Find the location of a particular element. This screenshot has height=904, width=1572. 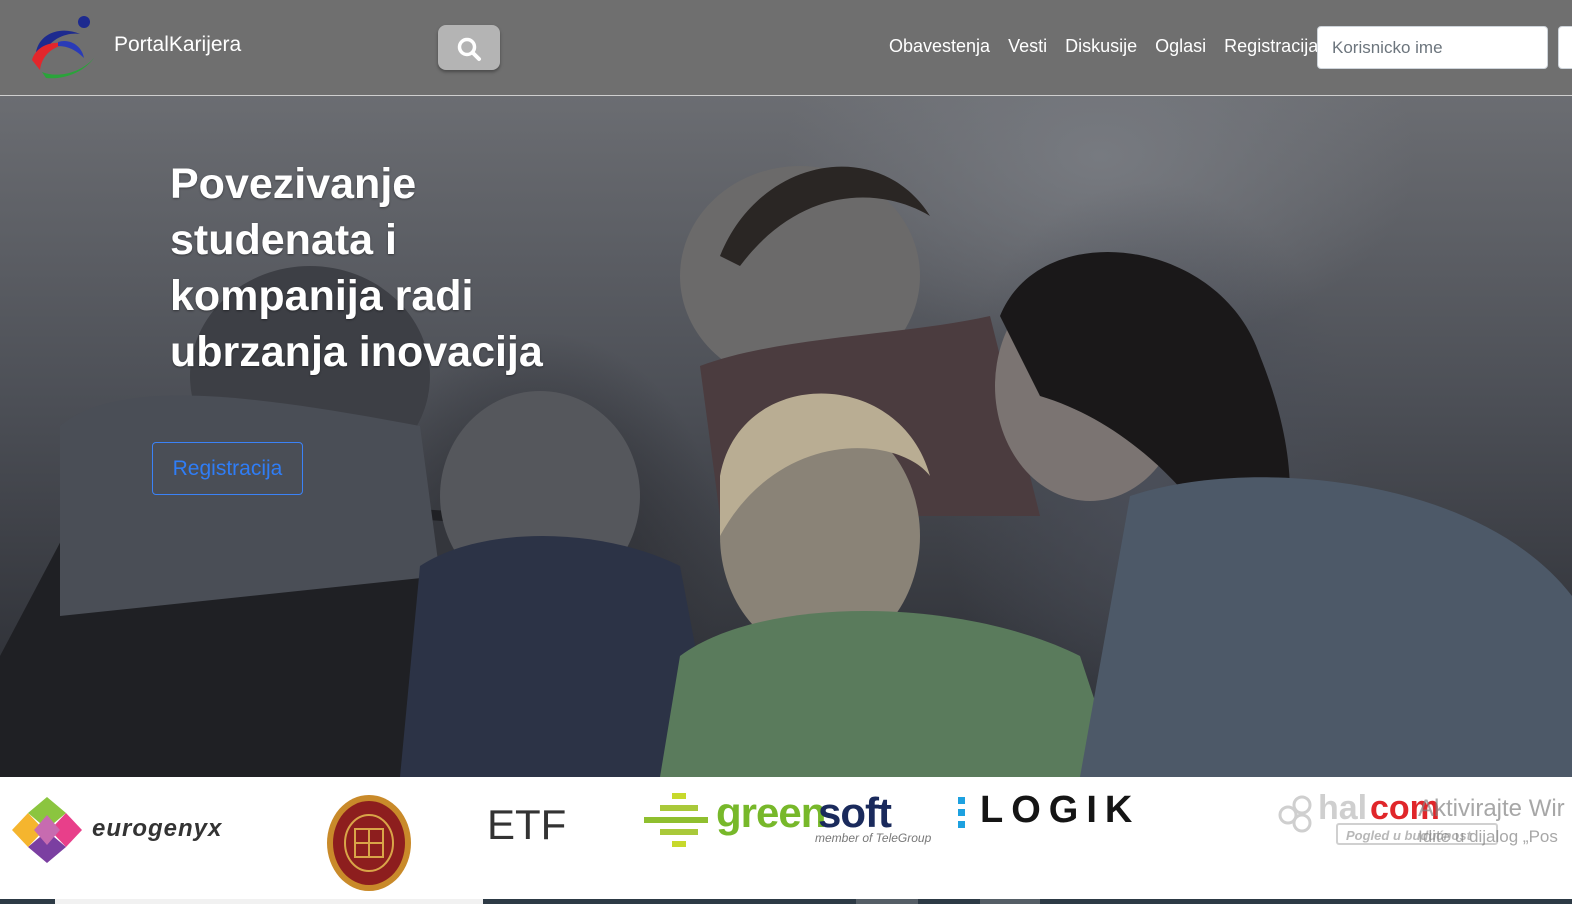

halcom-flower-icon is located at coordinates (1295, 814).